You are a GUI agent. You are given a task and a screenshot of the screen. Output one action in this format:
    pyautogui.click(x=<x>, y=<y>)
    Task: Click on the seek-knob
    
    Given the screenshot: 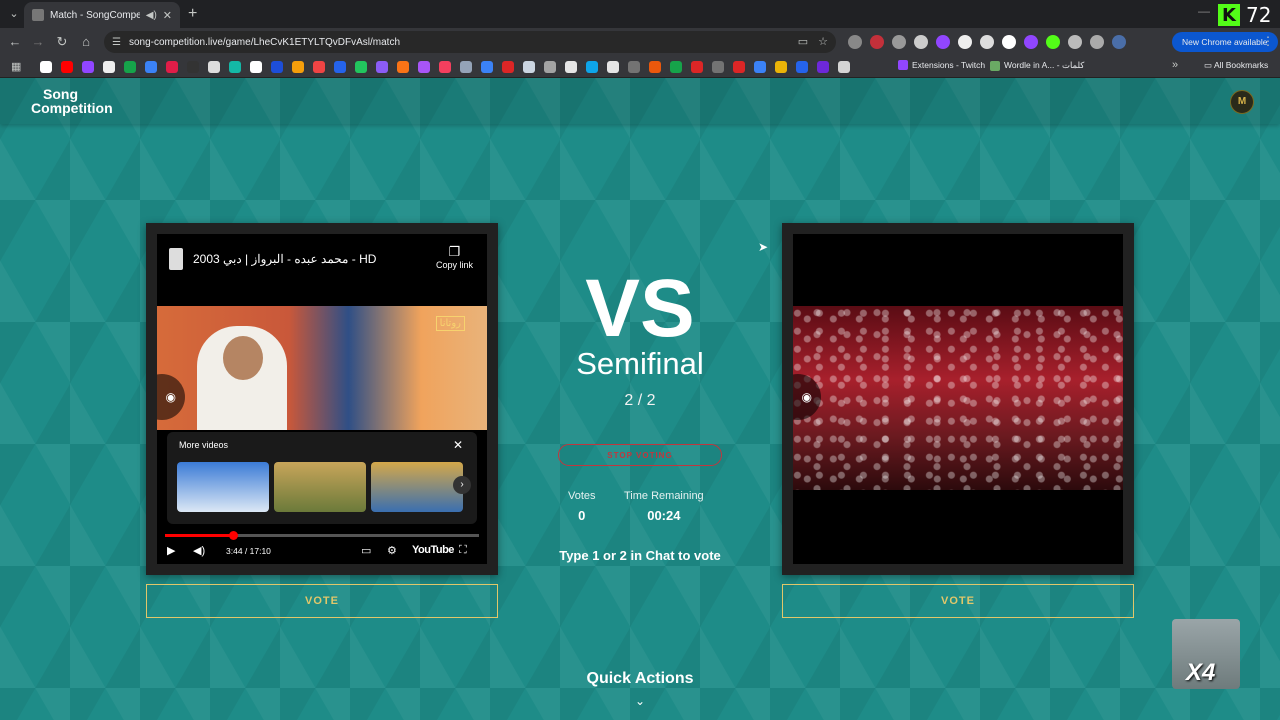 What is the action you would take?
    pyautogui.click(x=234, y=535)
    